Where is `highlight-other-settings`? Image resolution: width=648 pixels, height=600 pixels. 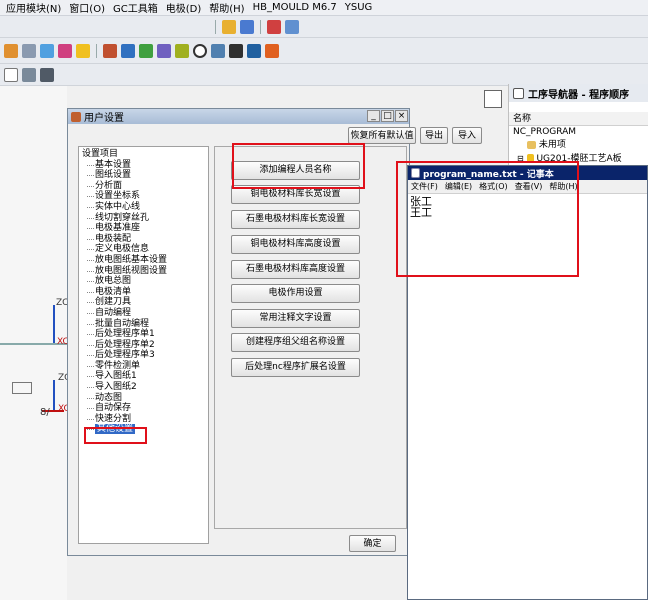
highlight-other-settings is located at coordinates (115, 435).